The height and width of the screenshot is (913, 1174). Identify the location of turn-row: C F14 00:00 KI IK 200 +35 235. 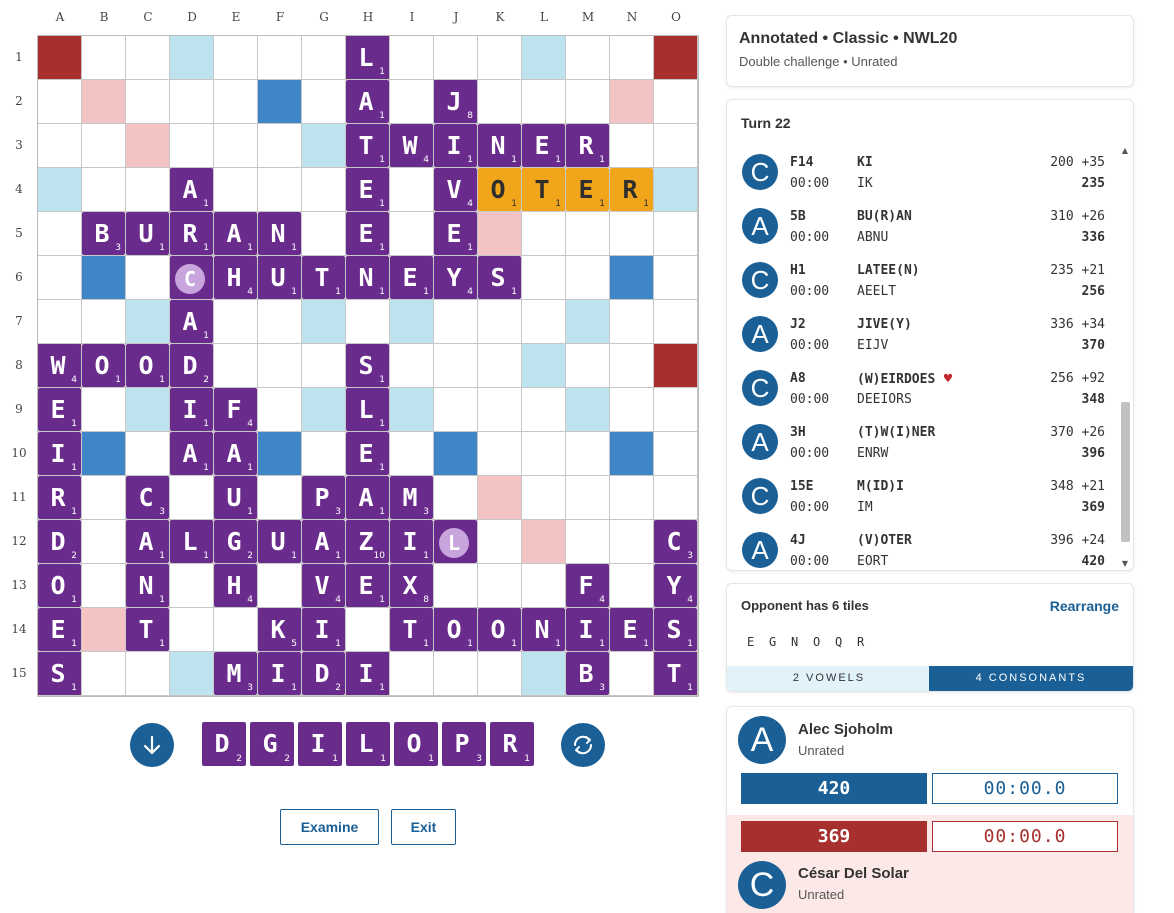
(923, 171).